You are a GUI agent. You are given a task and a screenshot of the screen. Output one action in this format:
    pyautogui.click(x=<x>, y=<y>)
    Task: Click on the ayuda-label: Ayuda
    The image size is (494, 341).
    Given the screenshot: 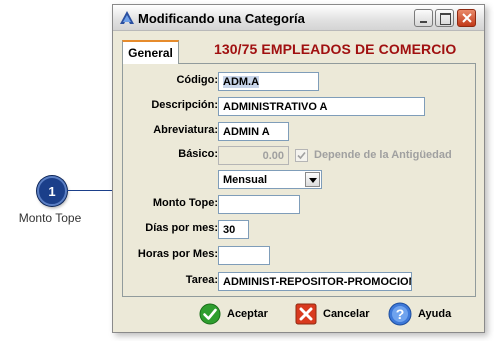 What is the action you would take?
    pyautogui.click(x=435, y=314)
    